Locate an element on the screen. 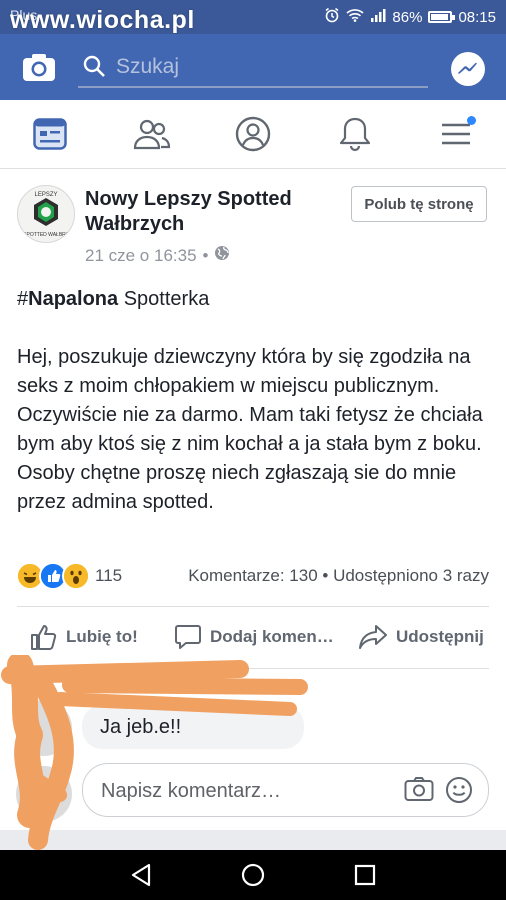 The width and height of the screenshot is (506, 900). tab-menu is located at coordinates (456, 134).